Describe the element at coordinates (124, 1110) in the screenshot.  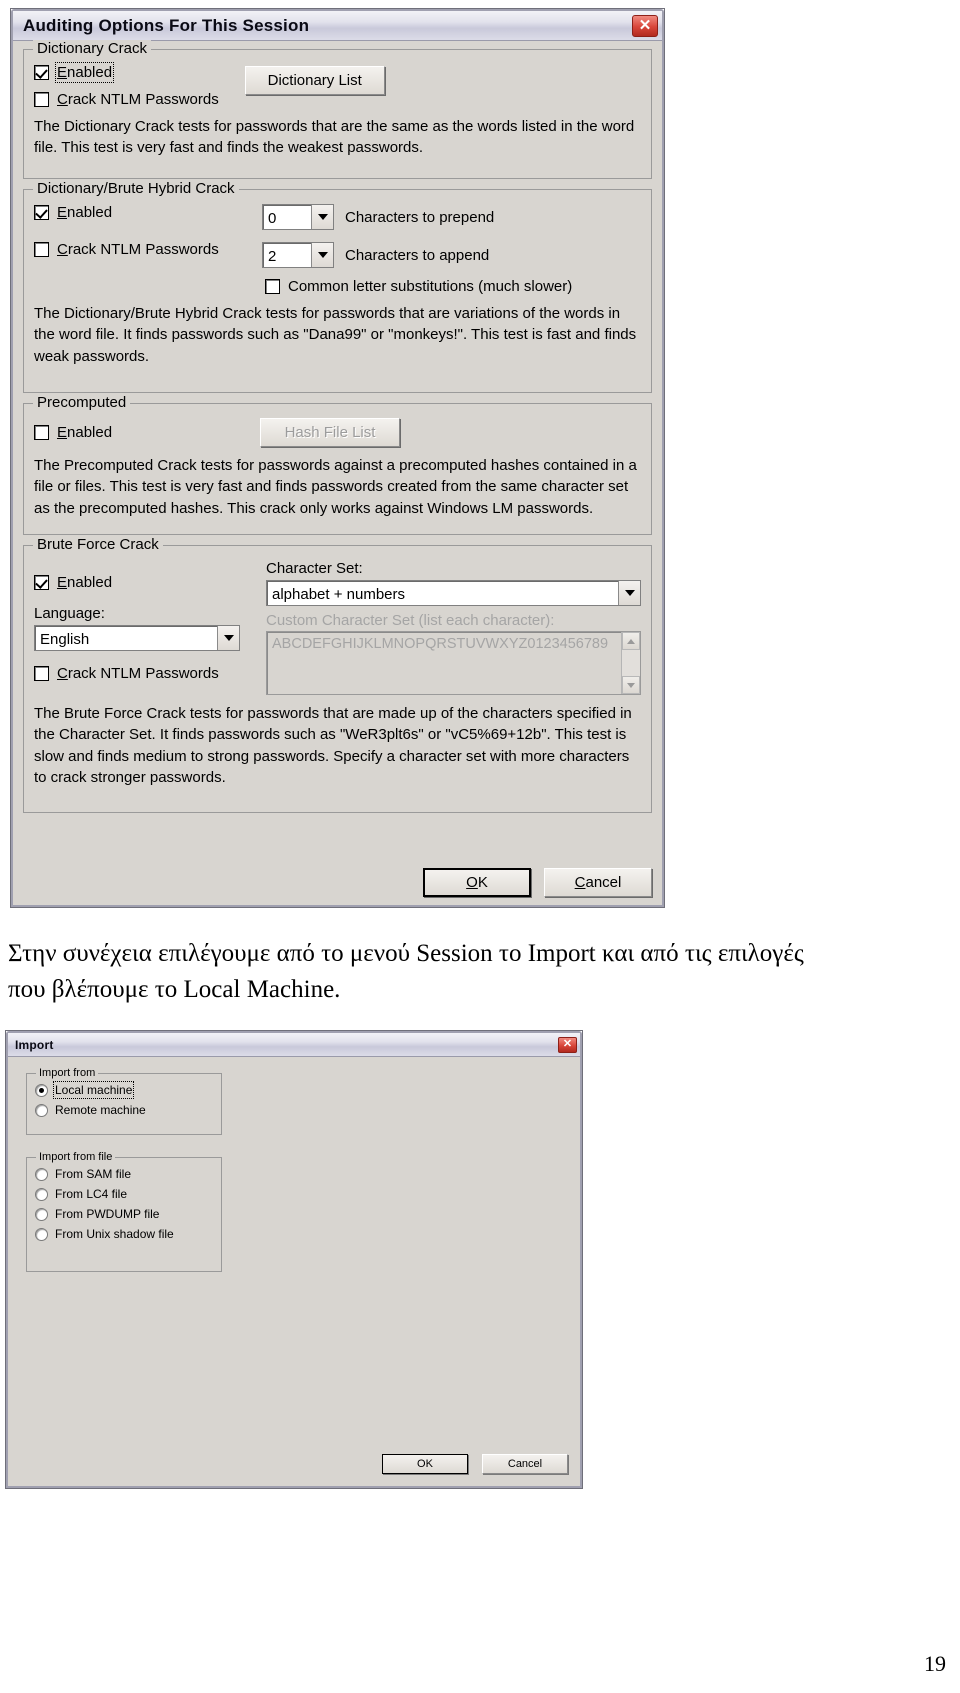
I see `radio-remote-machine-row: Remote machine` at that location.